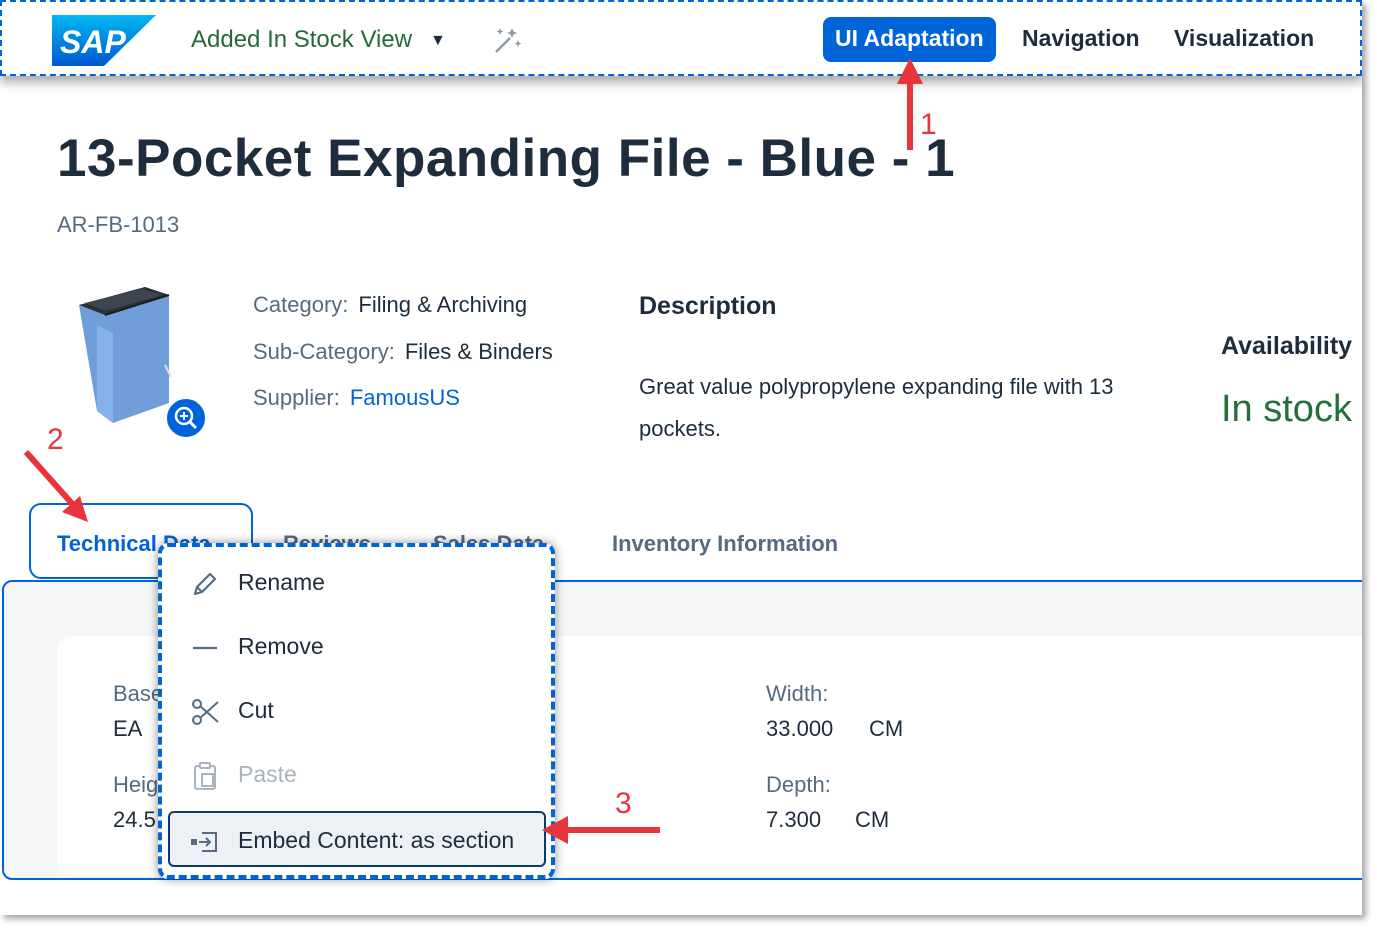  Describe the element at coordinates (55, 439) in the screenshot. I see `step-number-2: 2` at that location.